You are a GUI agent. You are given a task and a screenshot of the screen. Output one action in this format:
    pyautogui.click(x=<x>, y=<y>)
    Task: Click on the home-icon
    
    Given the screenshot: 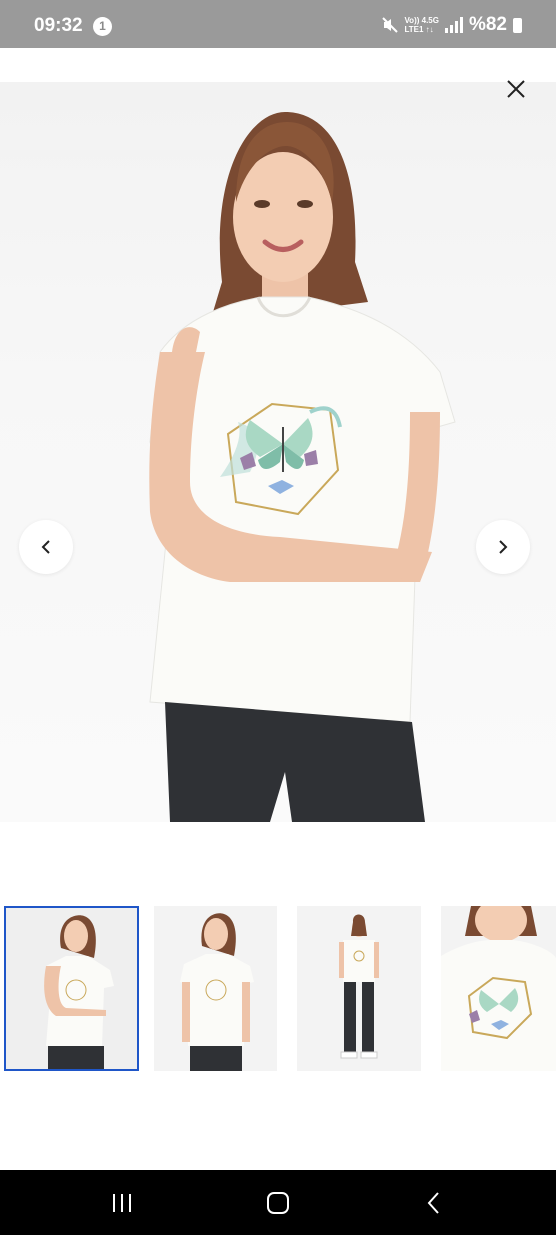 What is the action you would take?
    pyautogui.click(x=278, y=1203)
    